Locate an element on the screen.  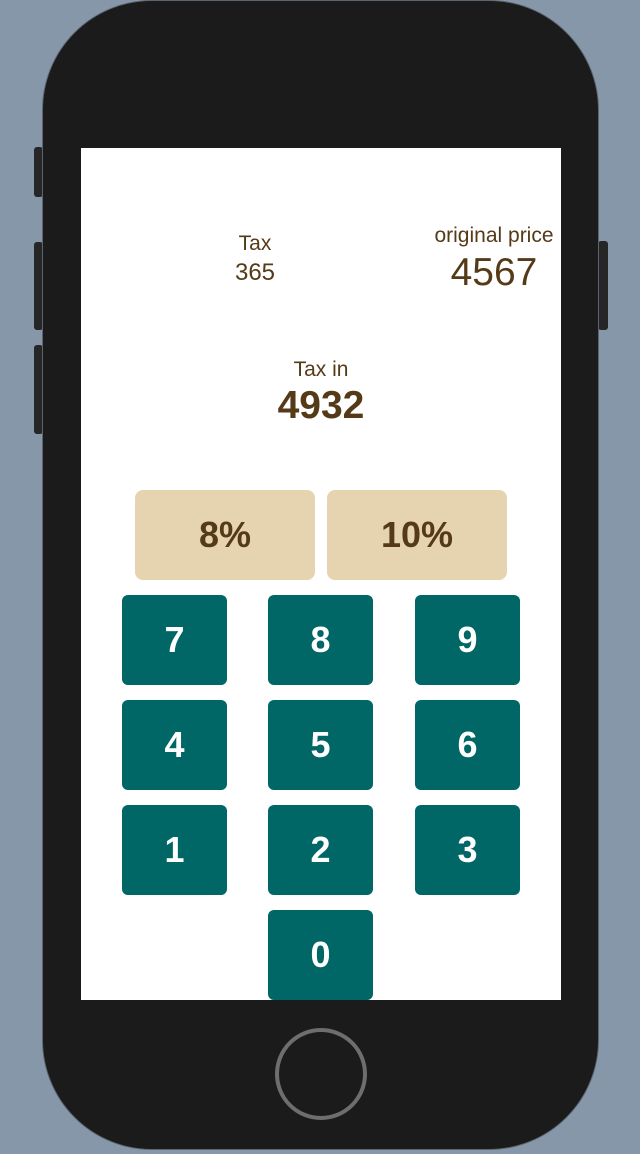
tax-label: Tax is located at coordinates (255, 243).